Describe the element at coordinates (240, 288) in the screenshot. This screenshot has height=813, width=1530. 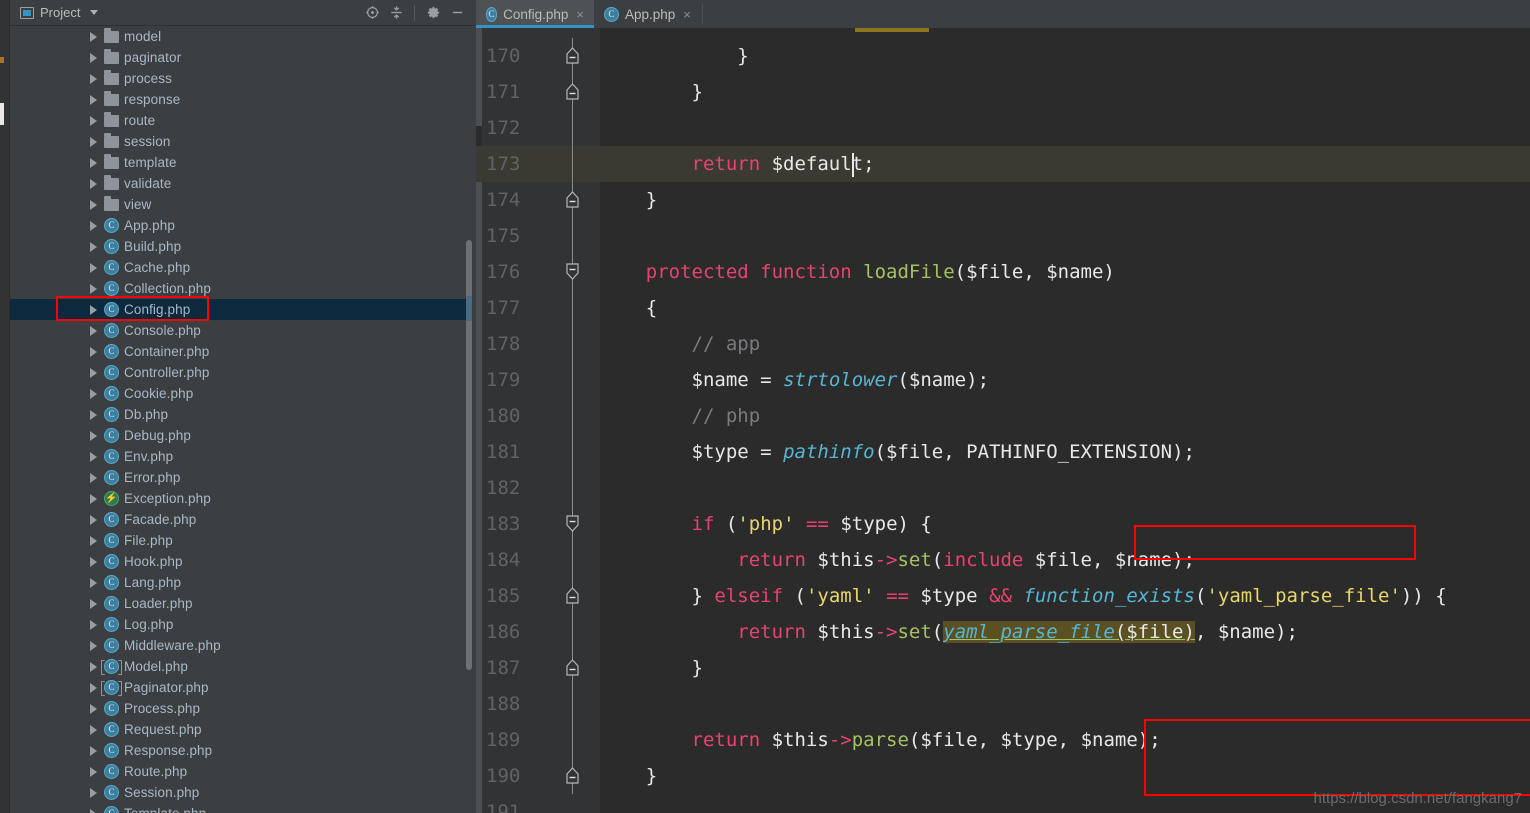
I see `tree-item-collection-php: C Collection.php` at that location.